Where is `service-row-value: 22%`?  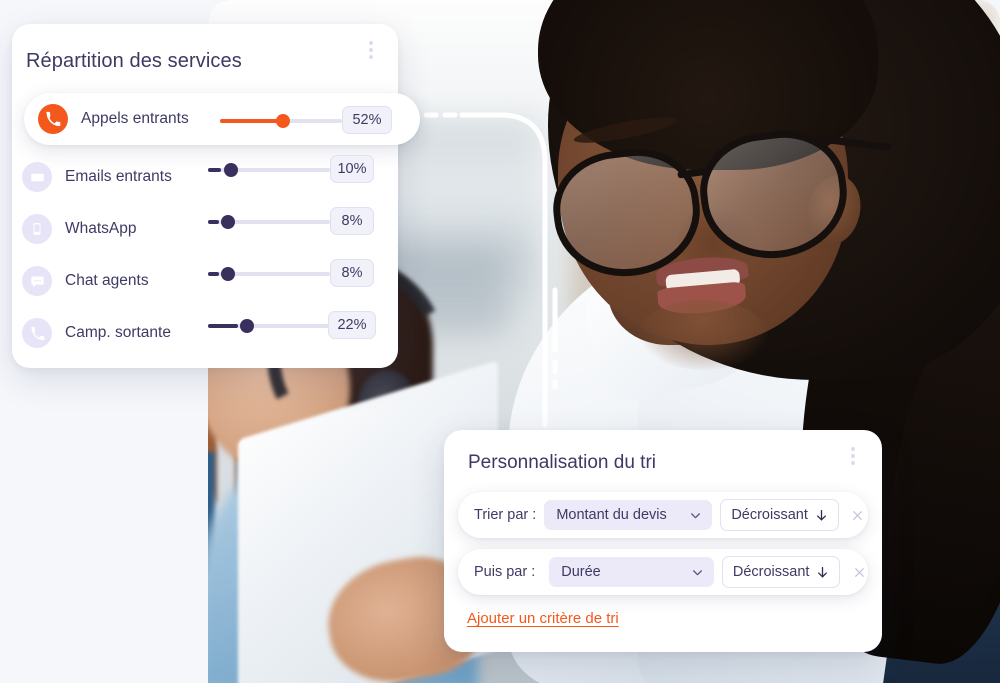 service-row-value: 22% is located at coordinates (352, 325).